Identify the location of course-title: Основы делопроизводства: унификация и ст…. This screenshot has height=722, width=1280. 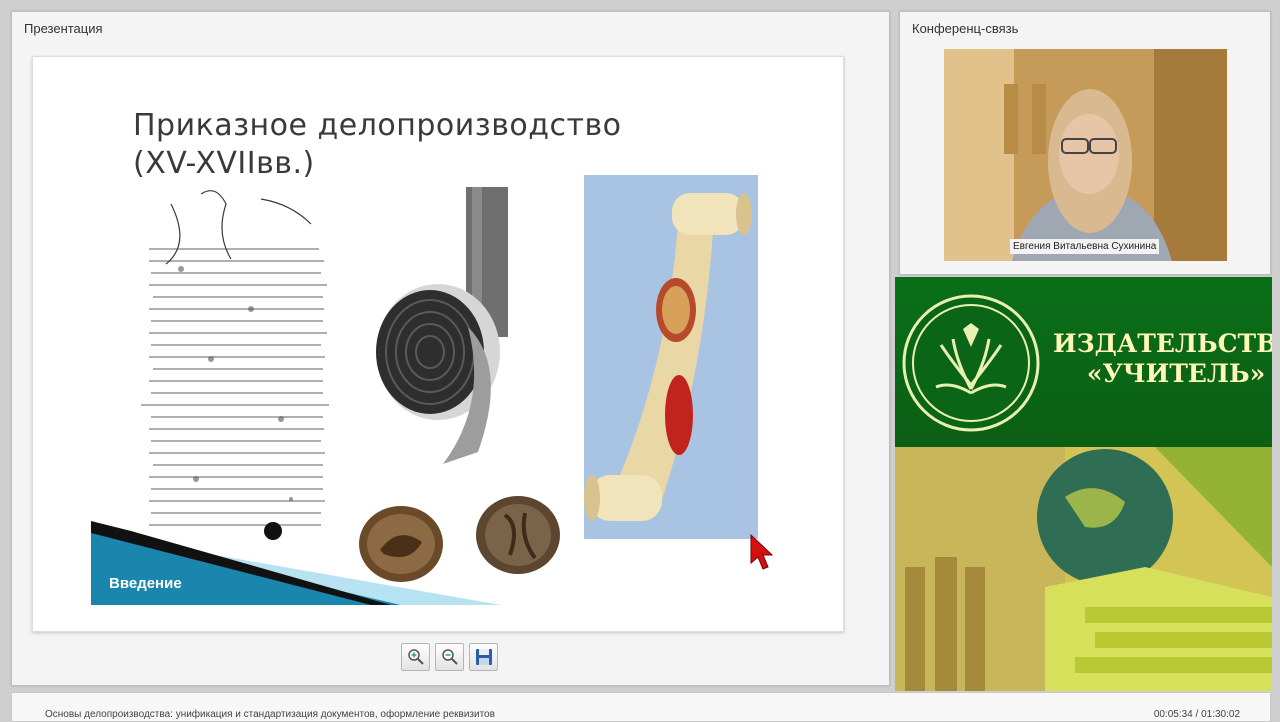
(270, 714).